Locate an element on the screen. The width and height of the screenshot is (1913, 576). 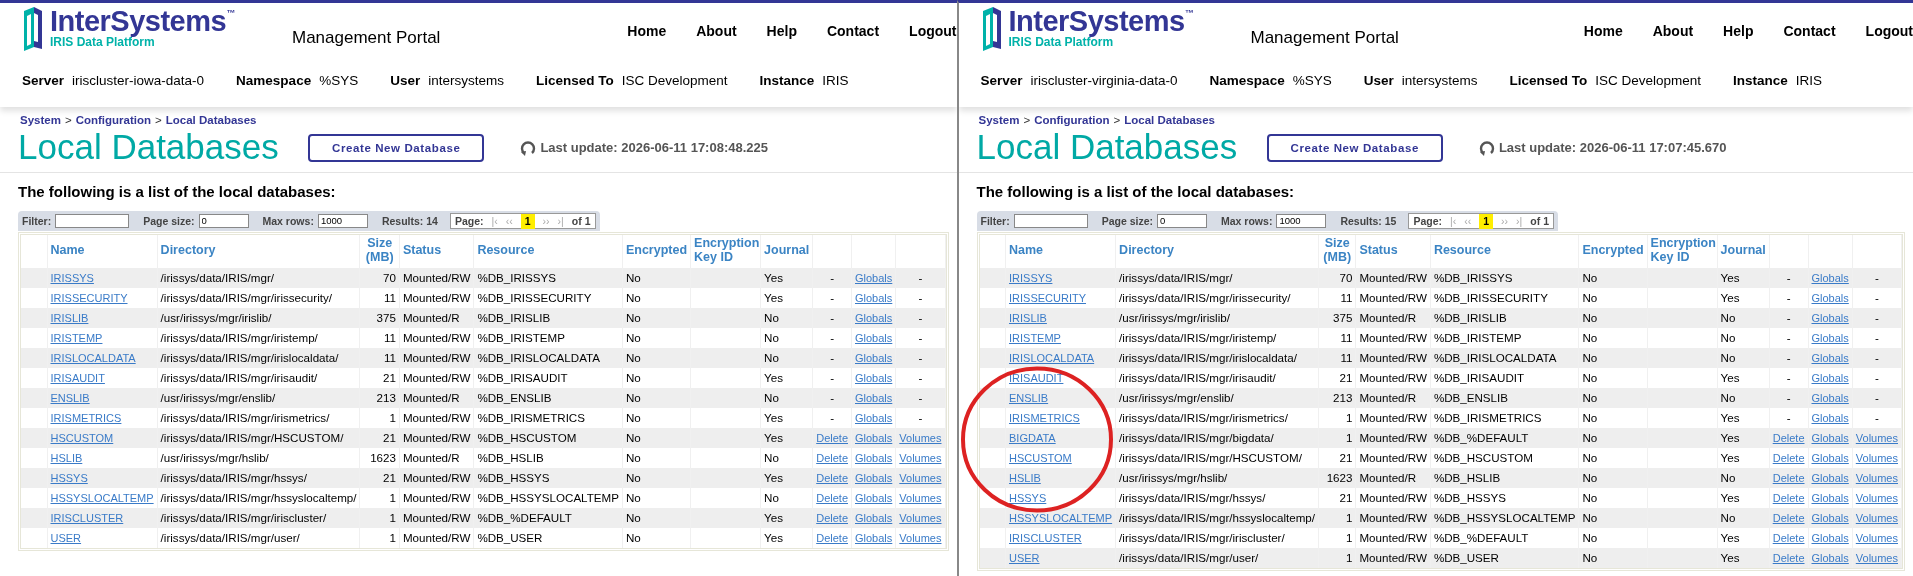
filter-field is located at coordinates (1050, 221).